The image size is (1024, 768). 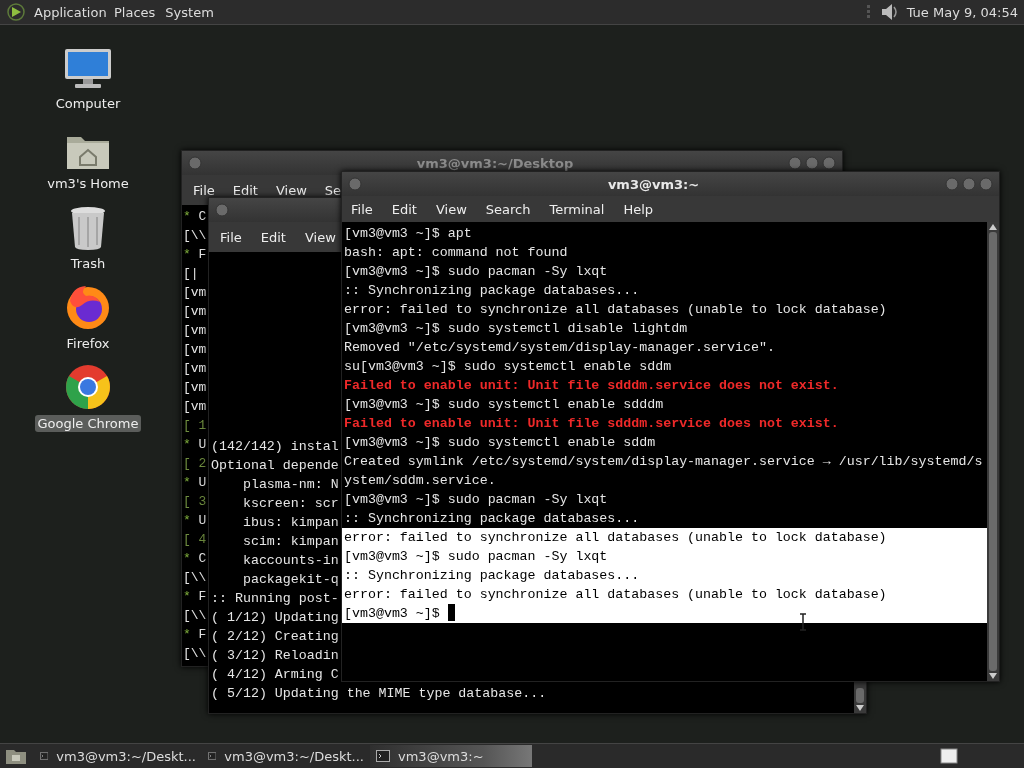 I want to click on window-title: vm3@vm3:~, so click(x=653, y=184).